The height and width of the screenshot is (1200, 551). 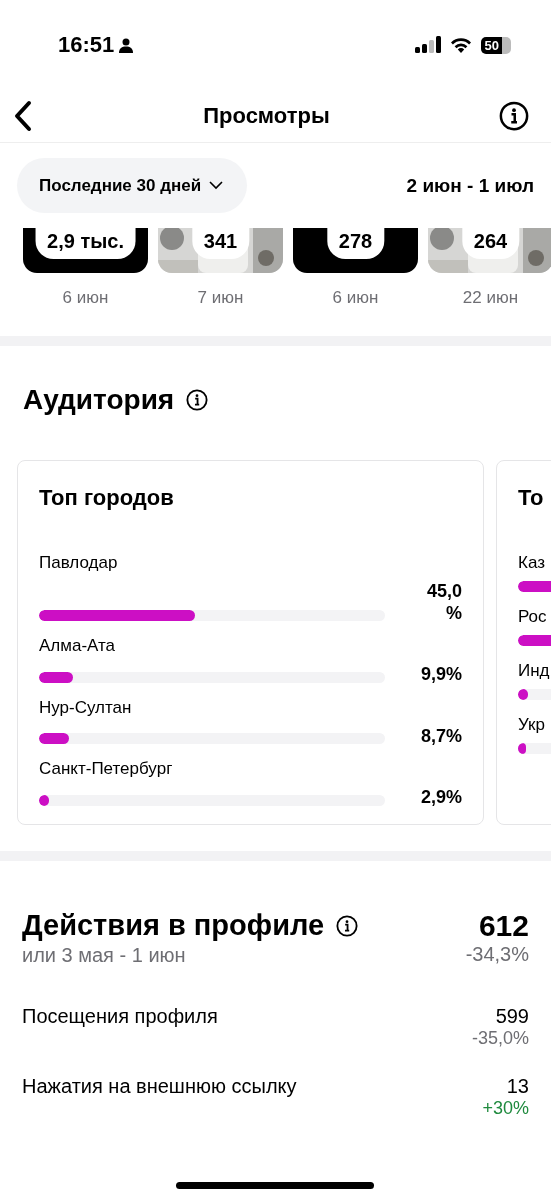 I want to click on location-name: Каз, so click(x=532, y=563).